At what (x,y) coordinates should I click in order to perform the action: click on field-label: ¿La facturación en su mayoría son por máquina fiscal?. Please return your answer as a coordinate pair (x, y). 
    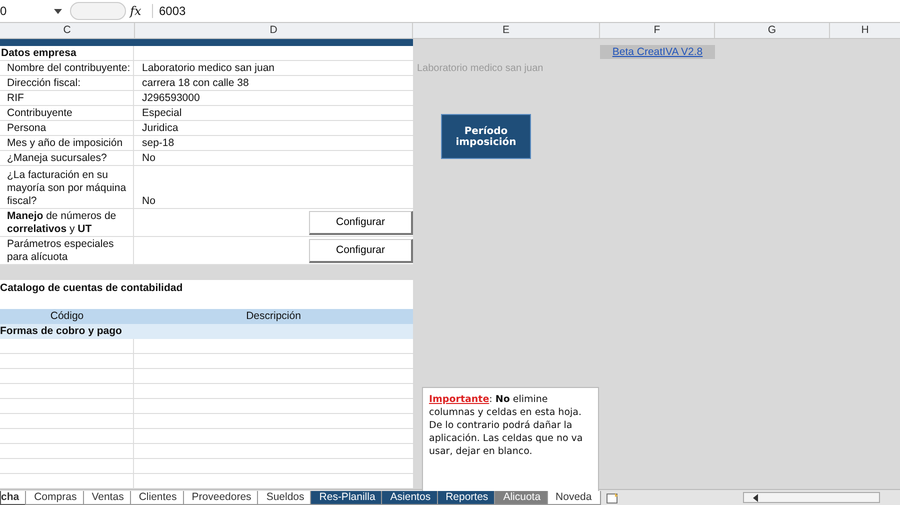
    Looking at the image, I should click on (67, 187).